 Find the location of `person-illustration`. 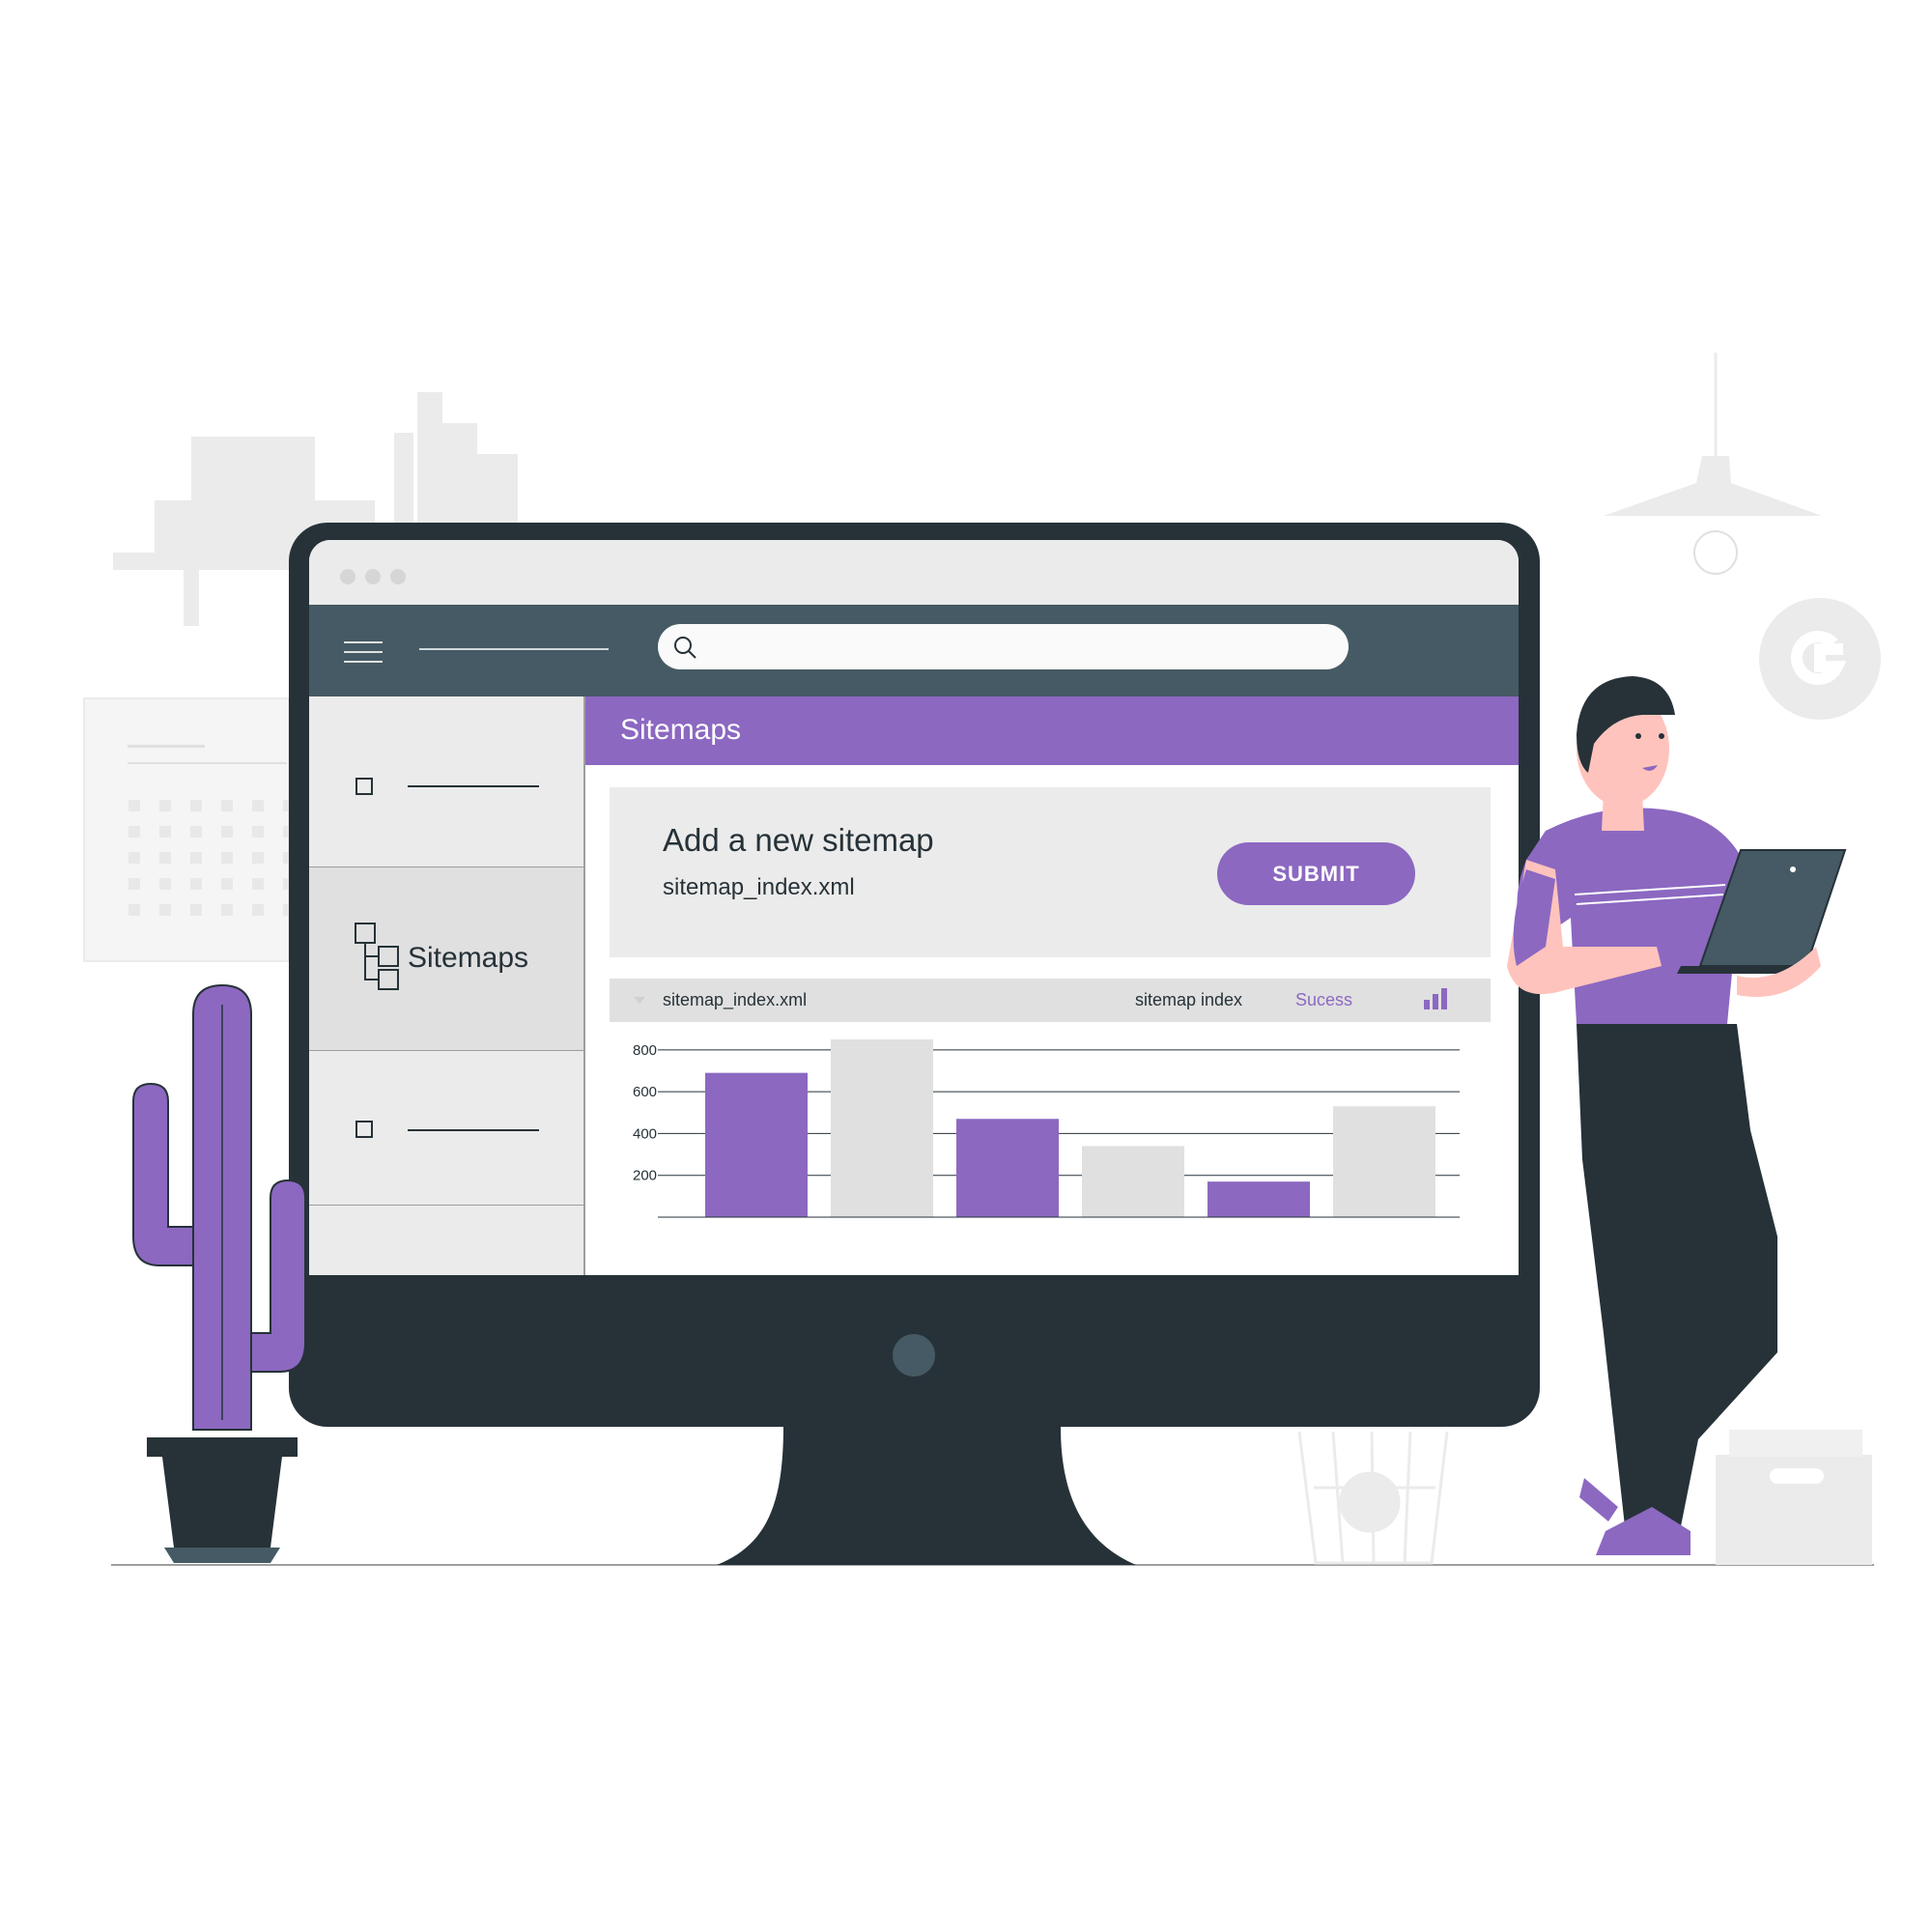

person-illustration is located at coordinates (1677, 1115).